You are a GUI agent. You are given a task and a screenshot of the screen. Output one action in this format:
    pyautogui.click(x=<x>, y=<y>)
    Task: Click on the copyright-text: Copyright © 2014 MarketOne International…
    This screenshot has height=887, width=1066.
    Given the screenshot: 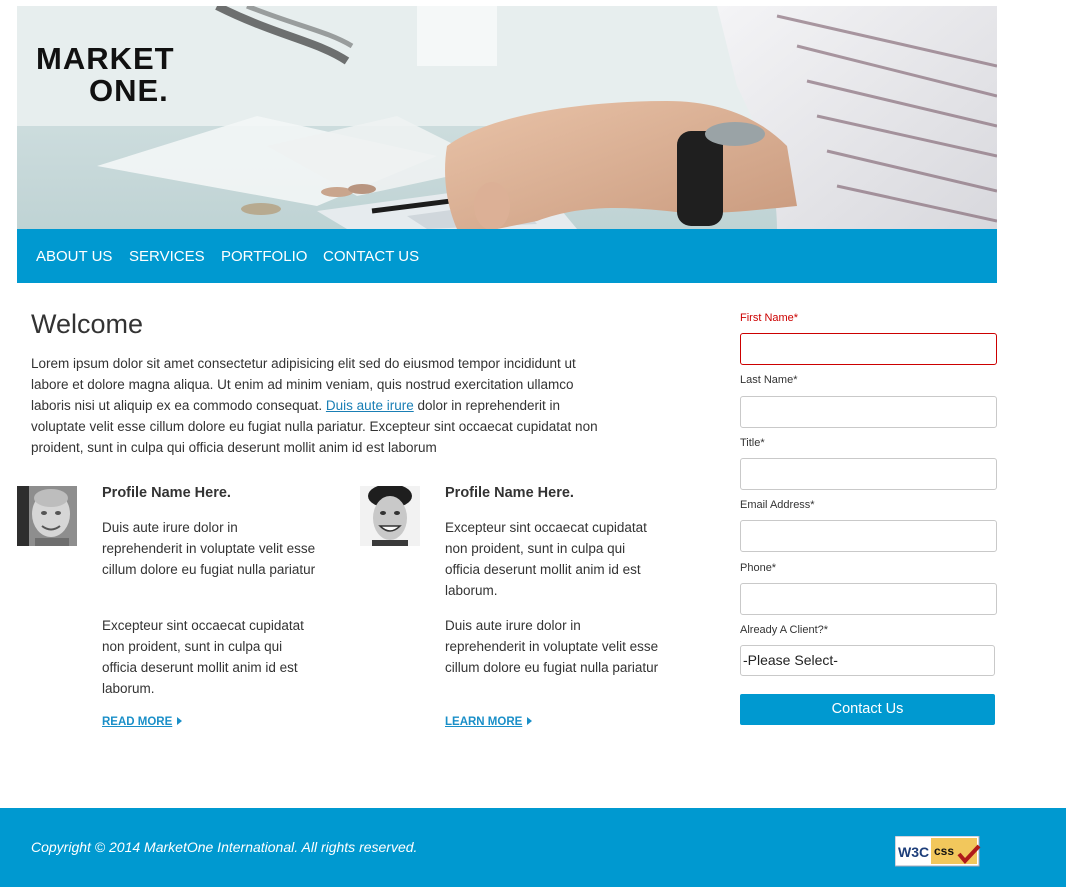 What is the action you would take?
    pyautogui.click(x=224, y=847)
    